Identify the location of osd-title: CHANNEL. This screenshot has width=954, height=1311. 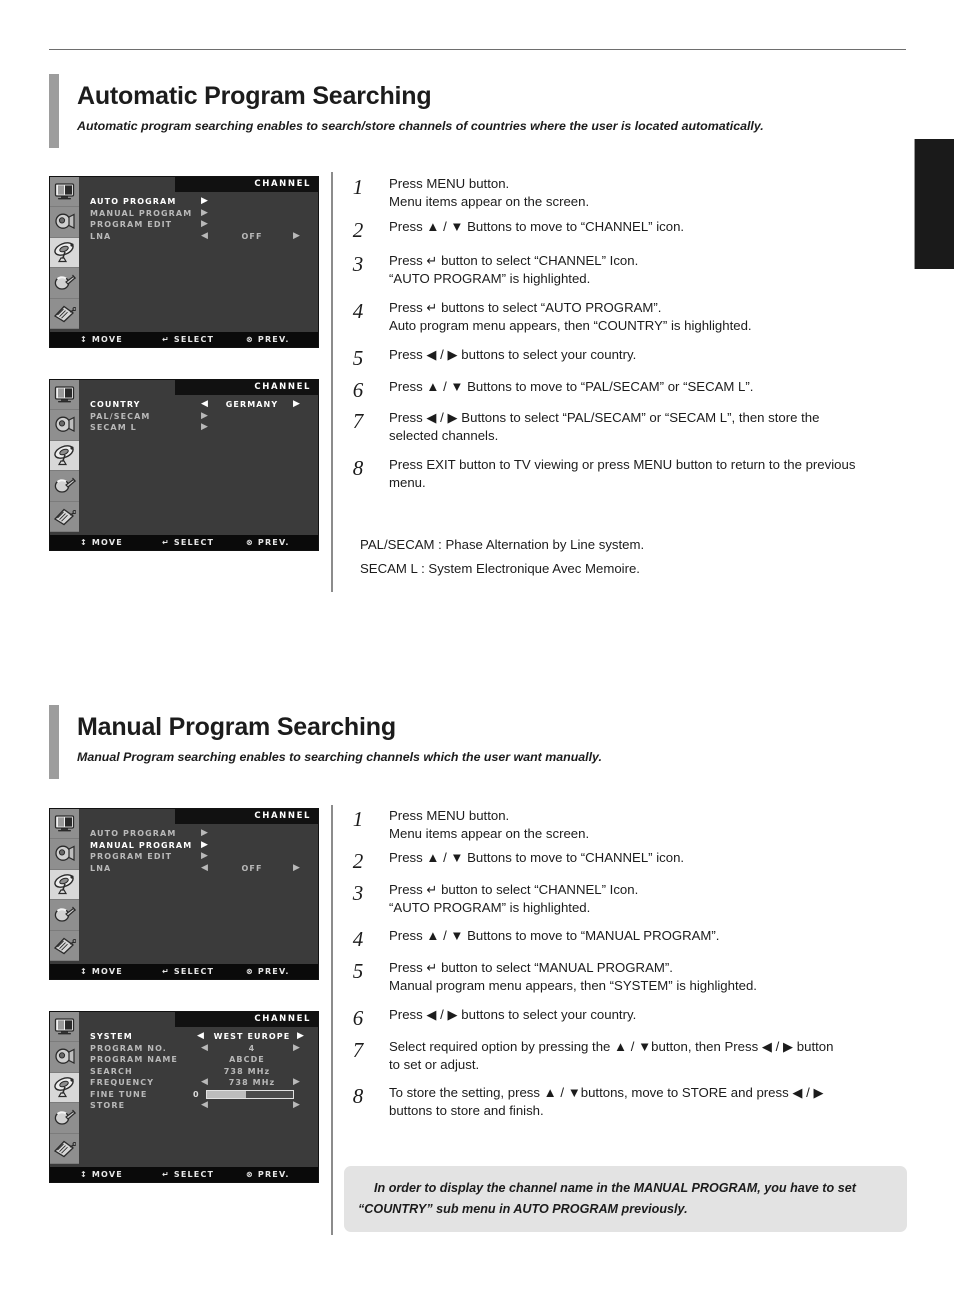
(246, 387).